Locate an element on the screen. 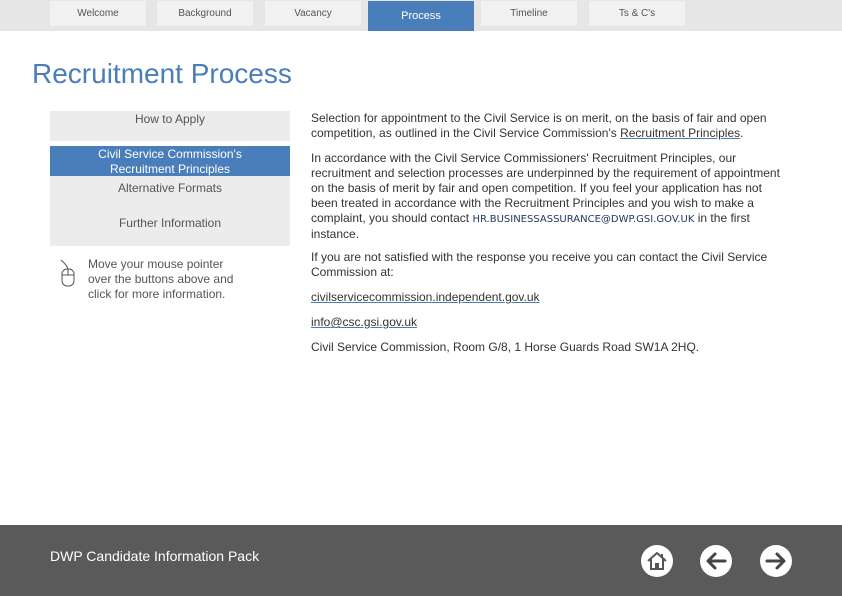  page-title: Recruitment Process is located at coordinates (162, 73).